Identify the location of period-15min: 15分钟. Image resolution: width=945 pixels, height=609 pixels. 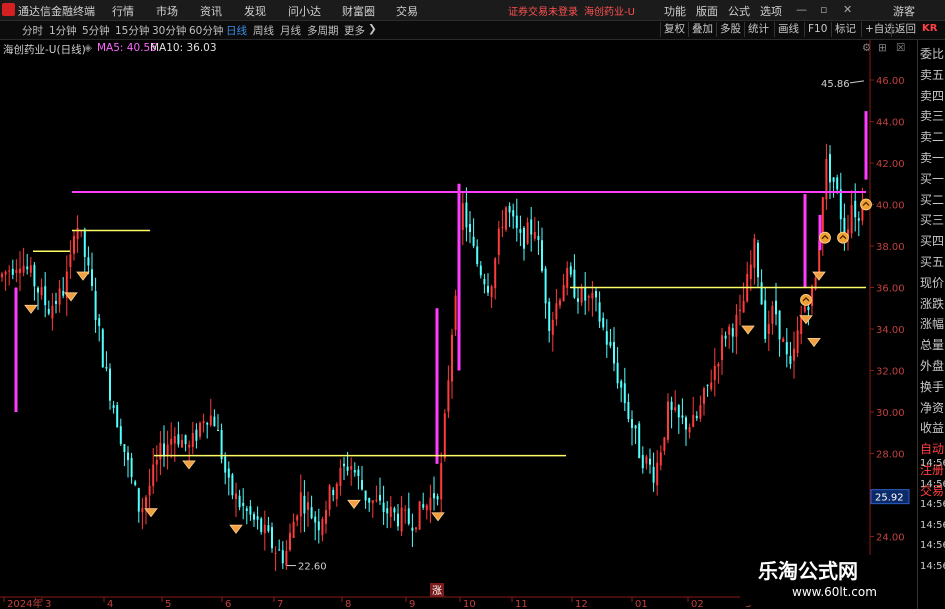
(132, 30).